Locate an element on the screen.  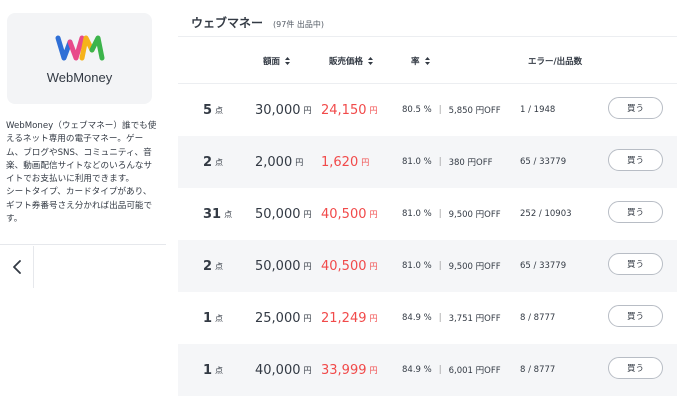
face-value: 30,000 is located at coordinates (278, 110).